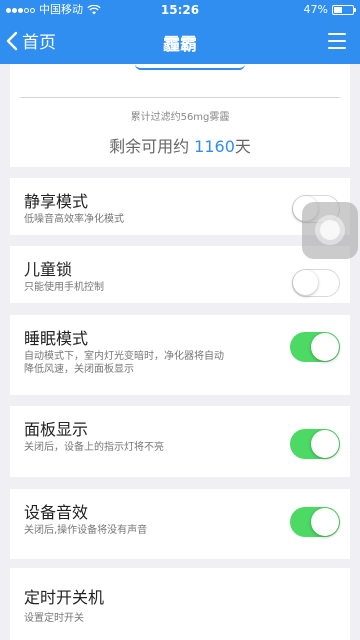 This screenshot has height=640, width=360. What do you see at coordinates (190, 67) in the screenshot?
I see `filter-gauge-arc` at bounding box center [190, 67].